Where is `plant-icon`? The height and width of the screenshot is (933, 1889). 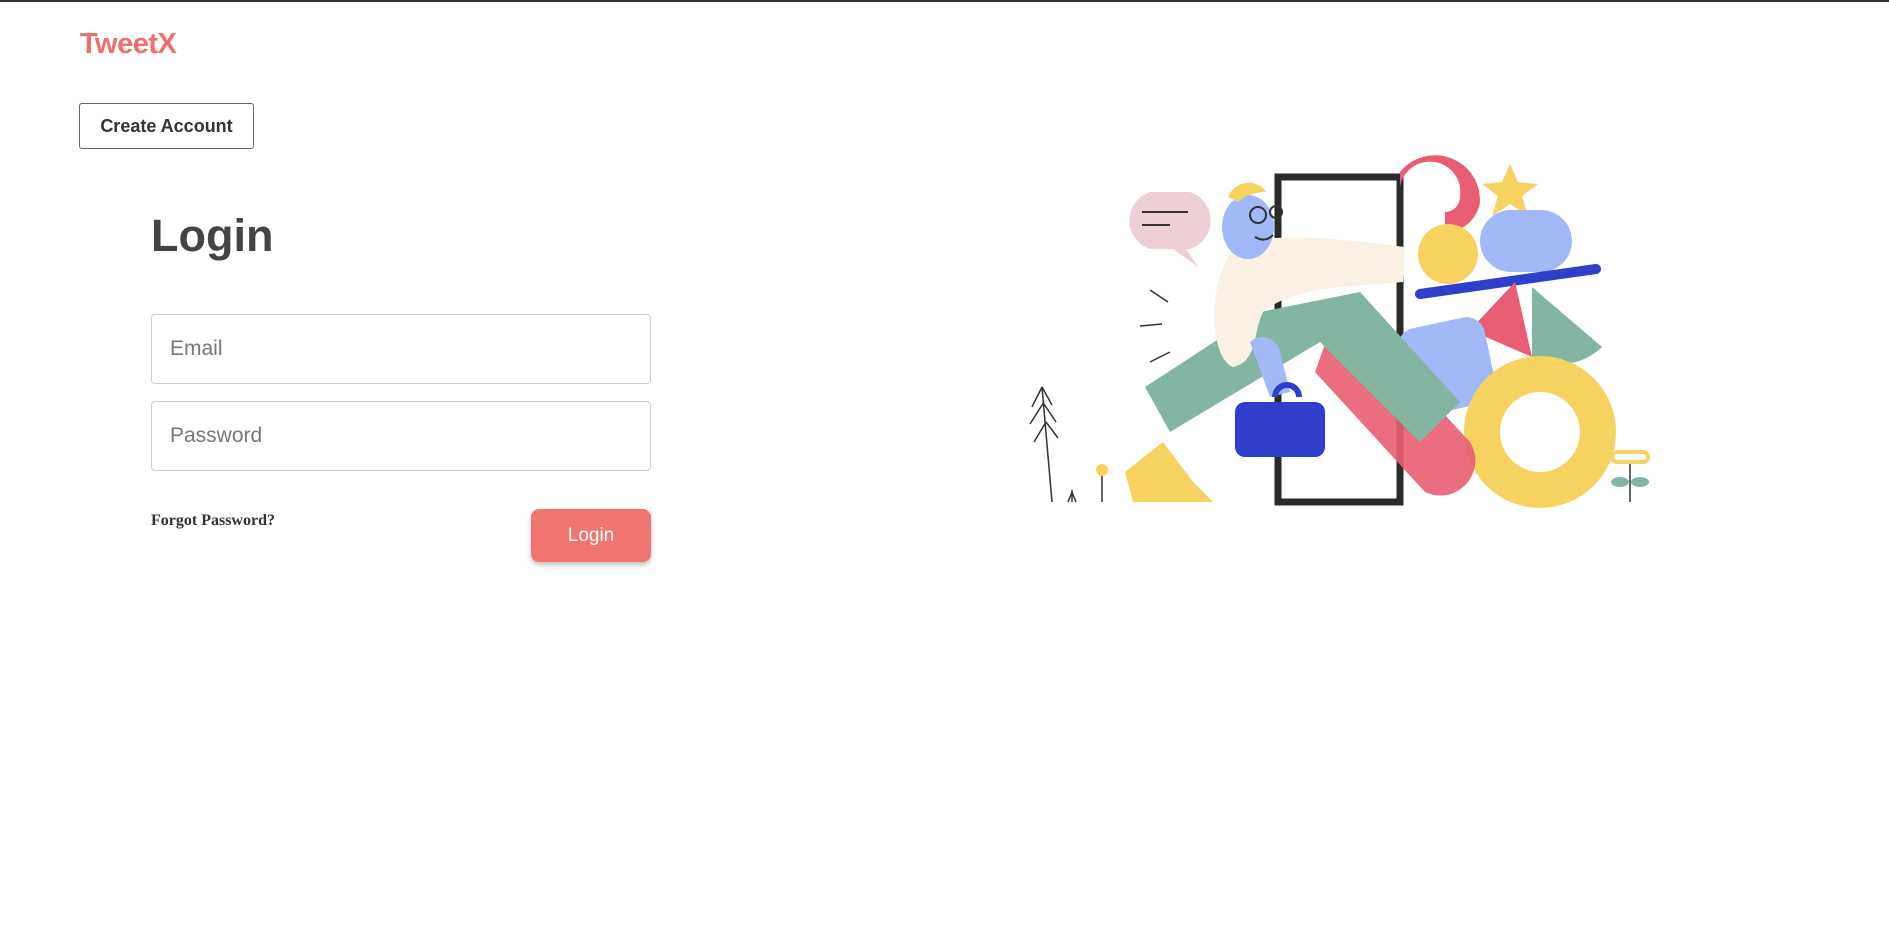
plant-icon is located at coordinates (1053, 444).